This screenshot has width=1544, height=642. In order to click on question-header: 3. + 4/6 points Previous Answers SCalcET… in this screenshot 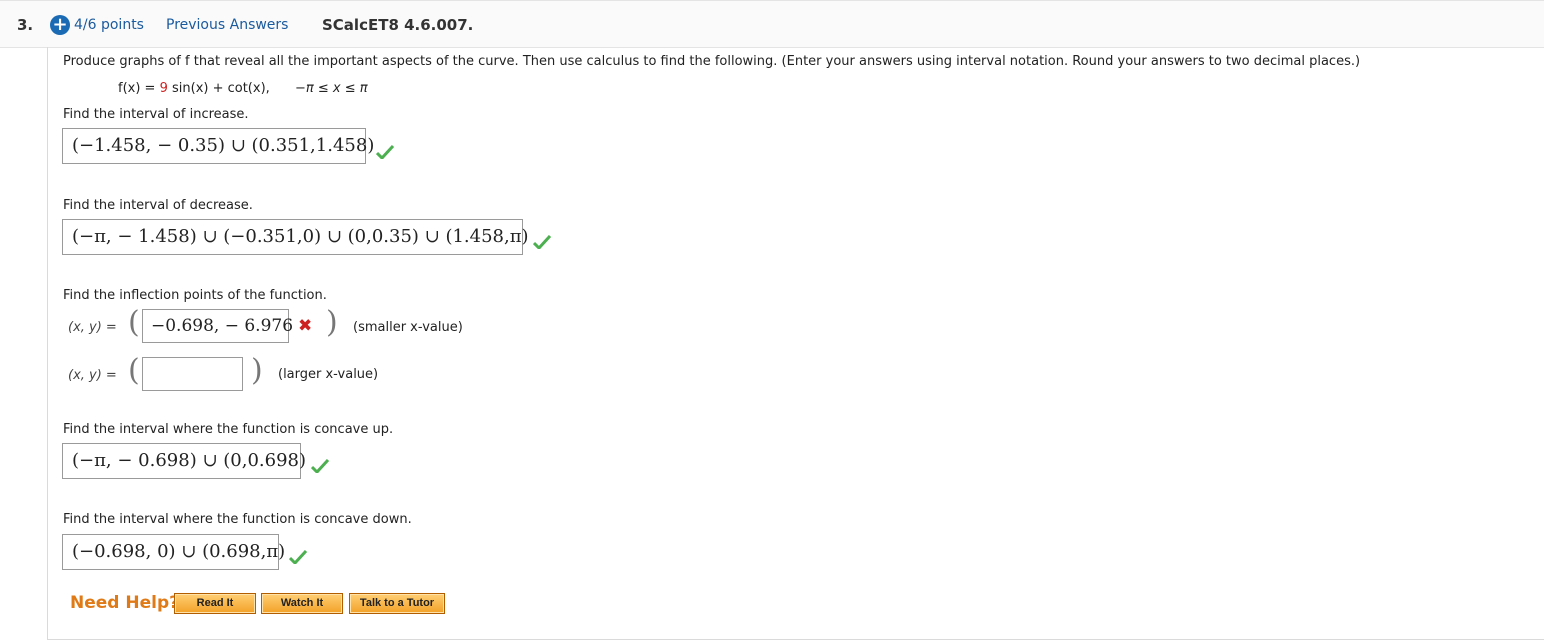, I will do `click(772, 24)`.